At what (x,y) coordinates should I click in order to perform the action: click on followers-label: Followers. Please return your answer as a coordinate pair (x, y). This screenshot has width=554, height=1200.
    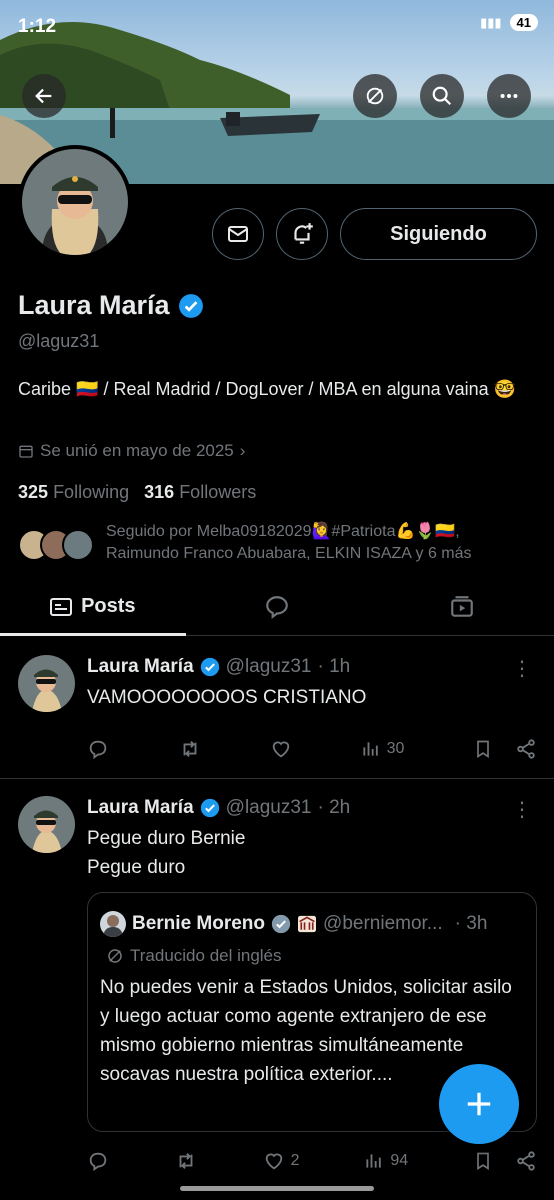
    Looking at the image, I should click on (217, 492).